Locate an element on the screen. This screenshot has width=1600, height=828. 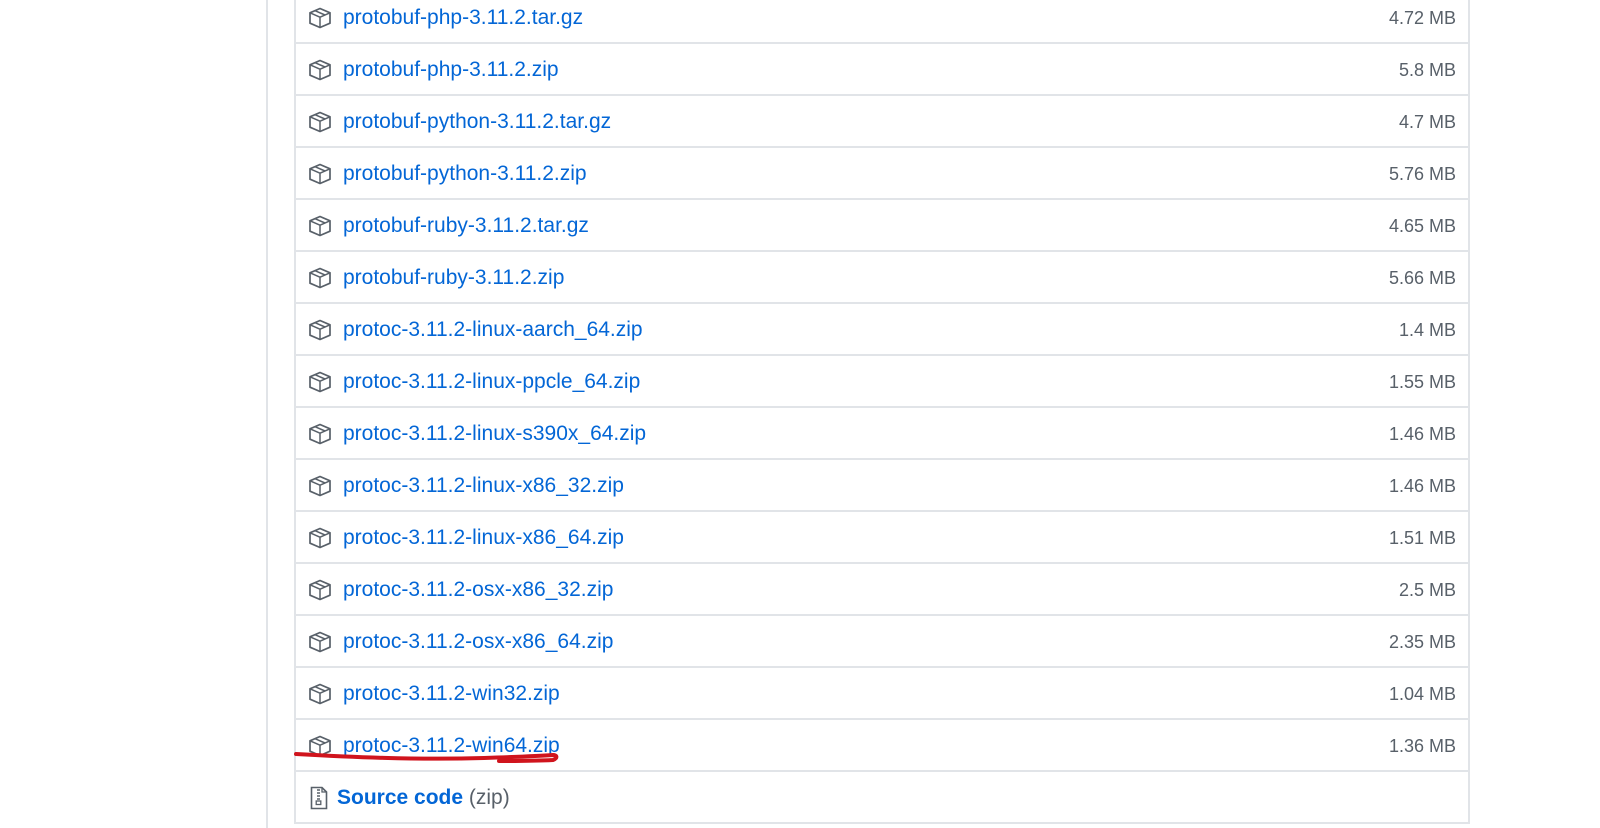
asset-row-protoc-3-11-2-linux-s390x-64-zip: protoc-3.11.2-linux-s390x_64.zip 1.46 MB is located at coordinates (882, 434).